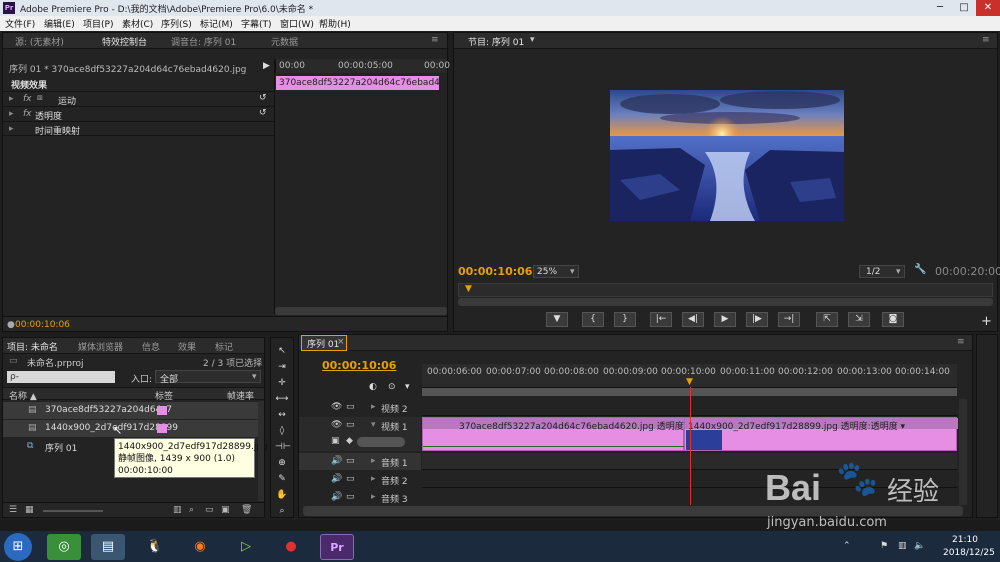 This screenshot has height=562, width=1000. I want to click on tray-arrow-icon: ⌃, so click(847, 546).